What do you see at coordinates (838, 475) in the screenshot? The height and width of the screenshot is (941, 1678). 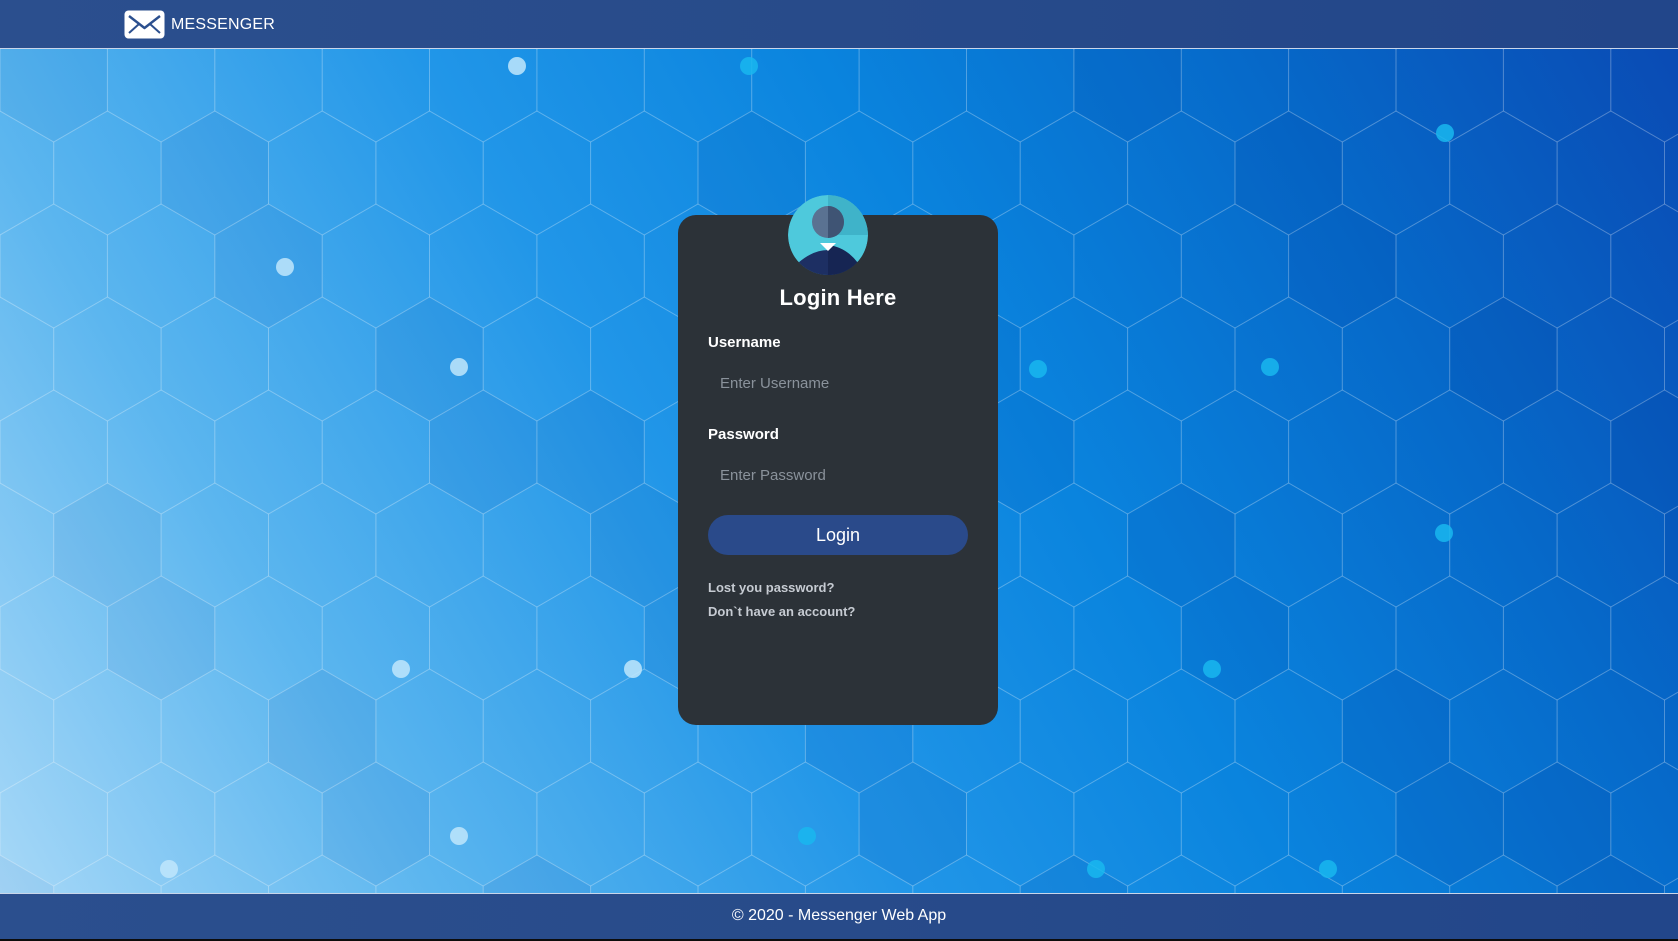 I see `password-input` at bounding box center [838, 475].